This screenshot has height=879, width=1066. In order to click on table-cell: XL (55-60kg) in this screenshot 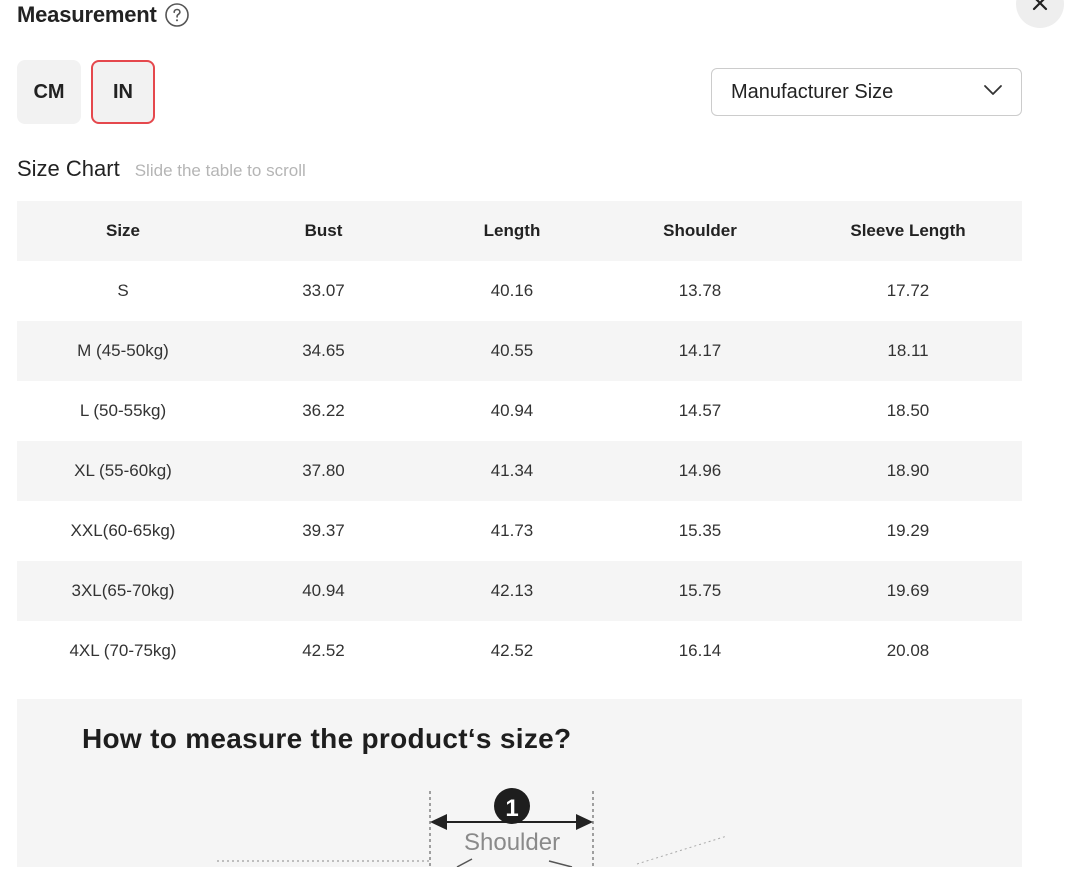, I will do `click(123, 471)`.